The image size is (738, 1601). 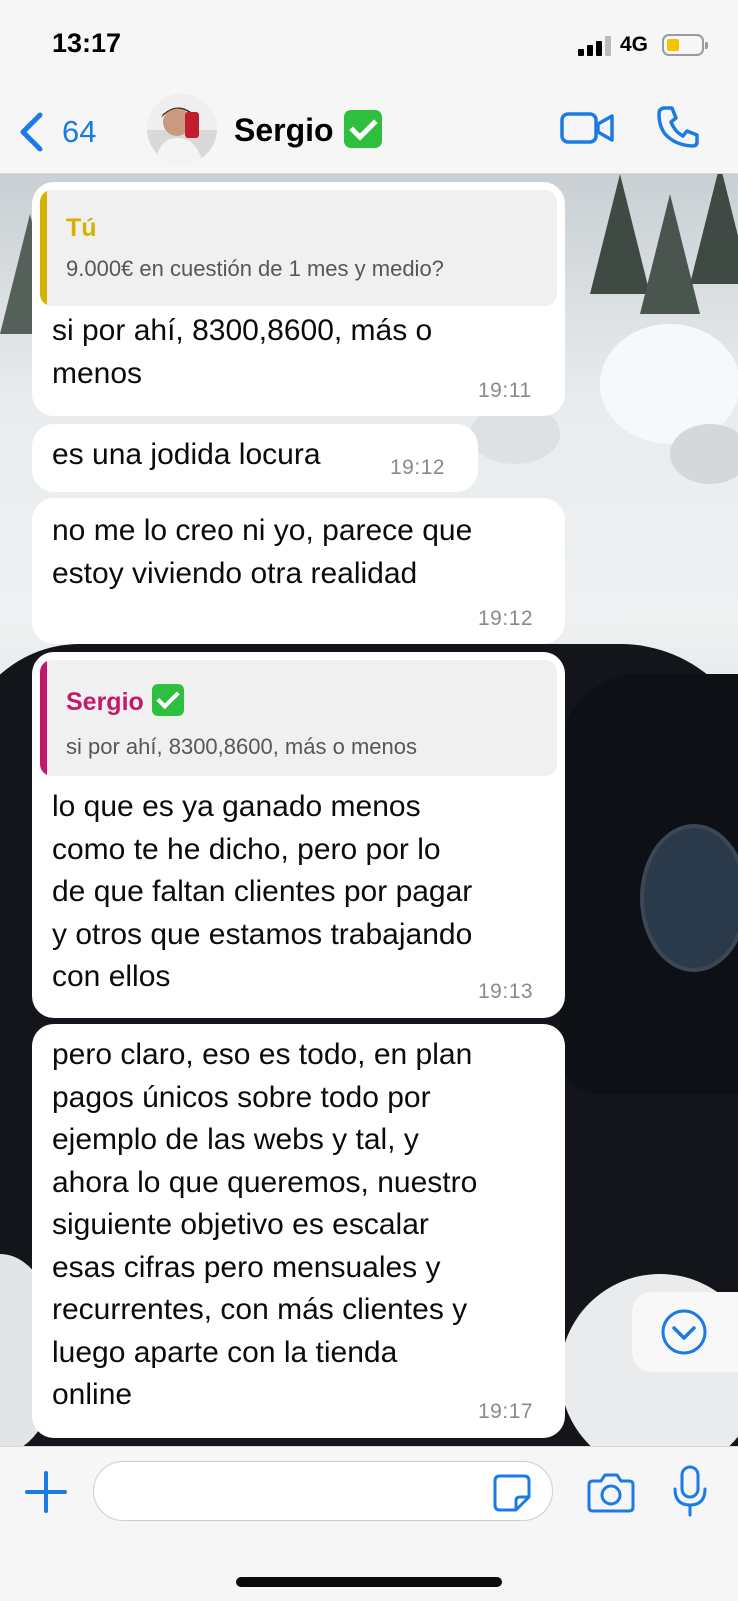 I want to click on chat-header: 64 Sergio, so click(x=369, y=132).